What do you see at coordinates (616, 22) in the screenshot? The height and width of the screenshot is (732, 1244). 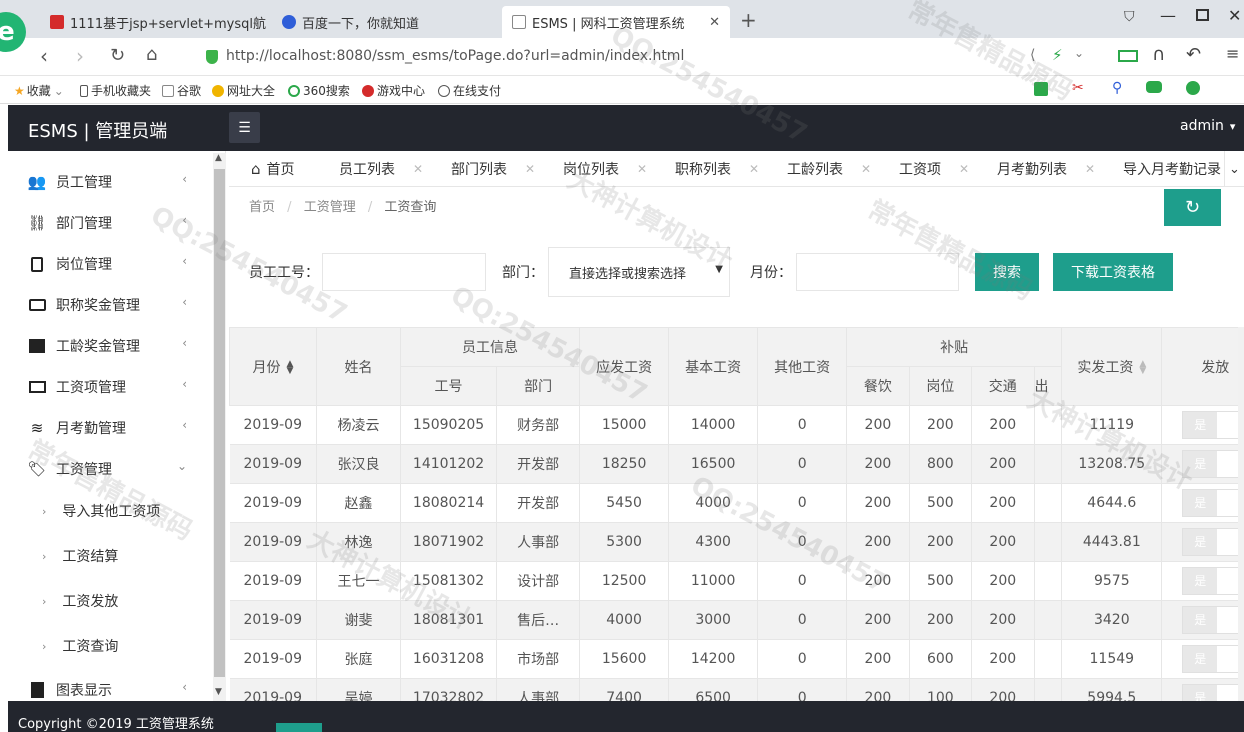 I see `browser-tab-3-active: ESMS | 网科工资管理系统 ✕` at bounding box center [616, 22].